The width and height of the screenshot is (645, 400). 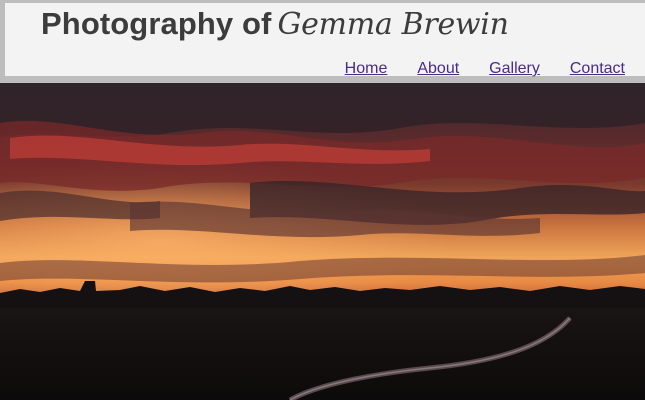 What do you see at coordinates (514, 69) in the screenshot?
I see `nav-link-gallery: Gallery` at bounding box center [514, 69].